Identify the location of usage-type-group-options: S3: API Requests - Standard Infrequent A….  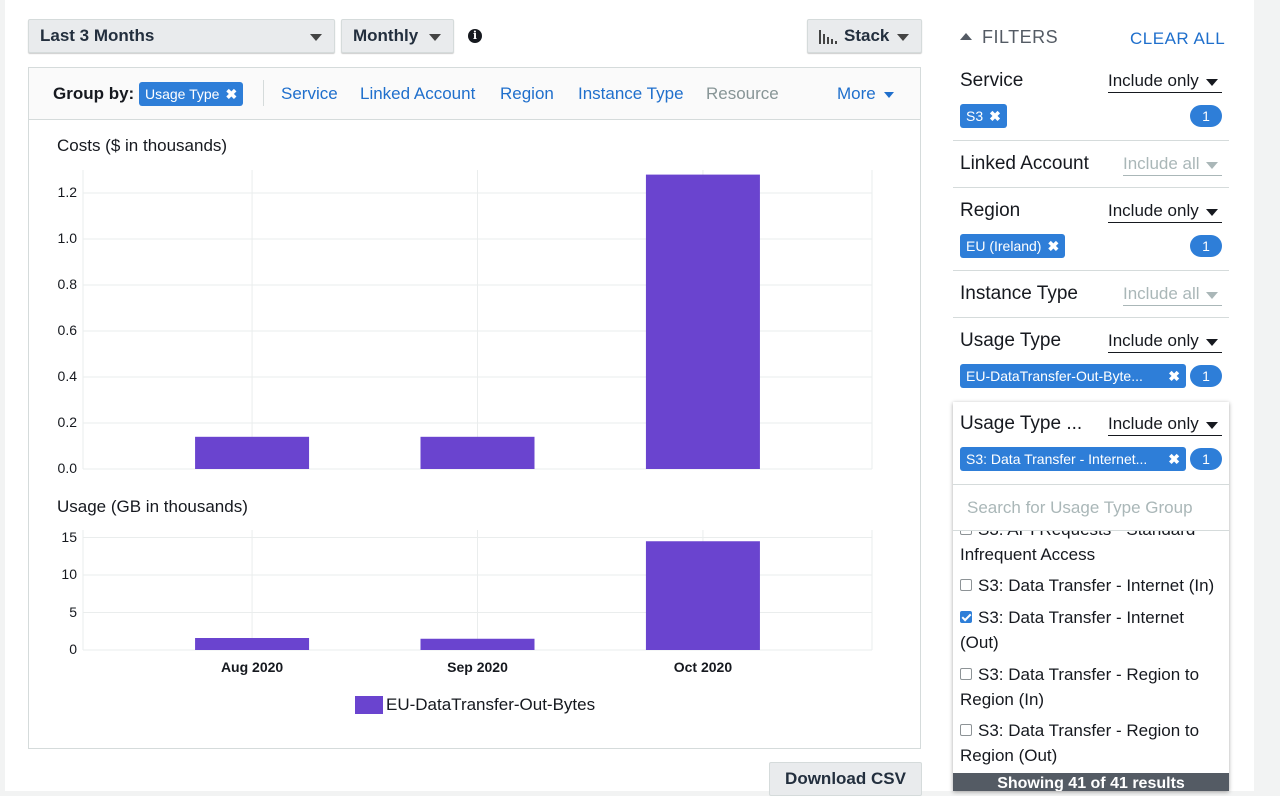
(1091, 652).